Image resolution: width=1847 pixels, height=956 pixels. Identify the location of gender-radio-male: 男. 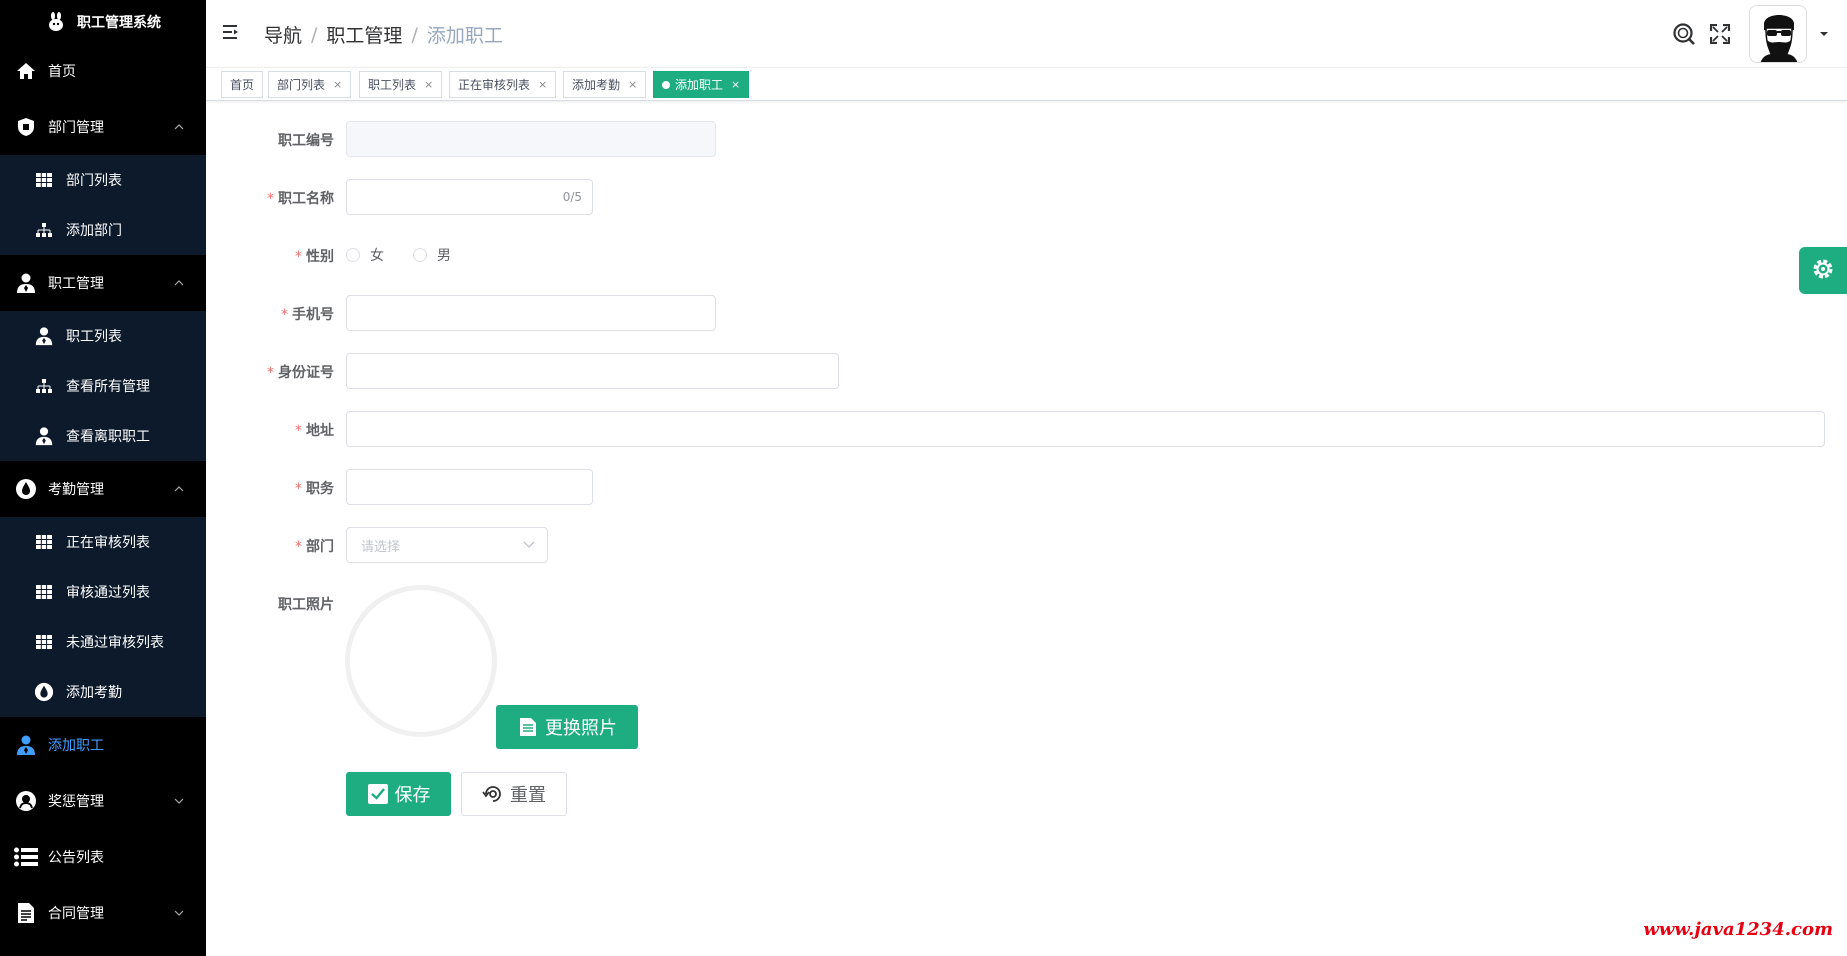
(432, 255).